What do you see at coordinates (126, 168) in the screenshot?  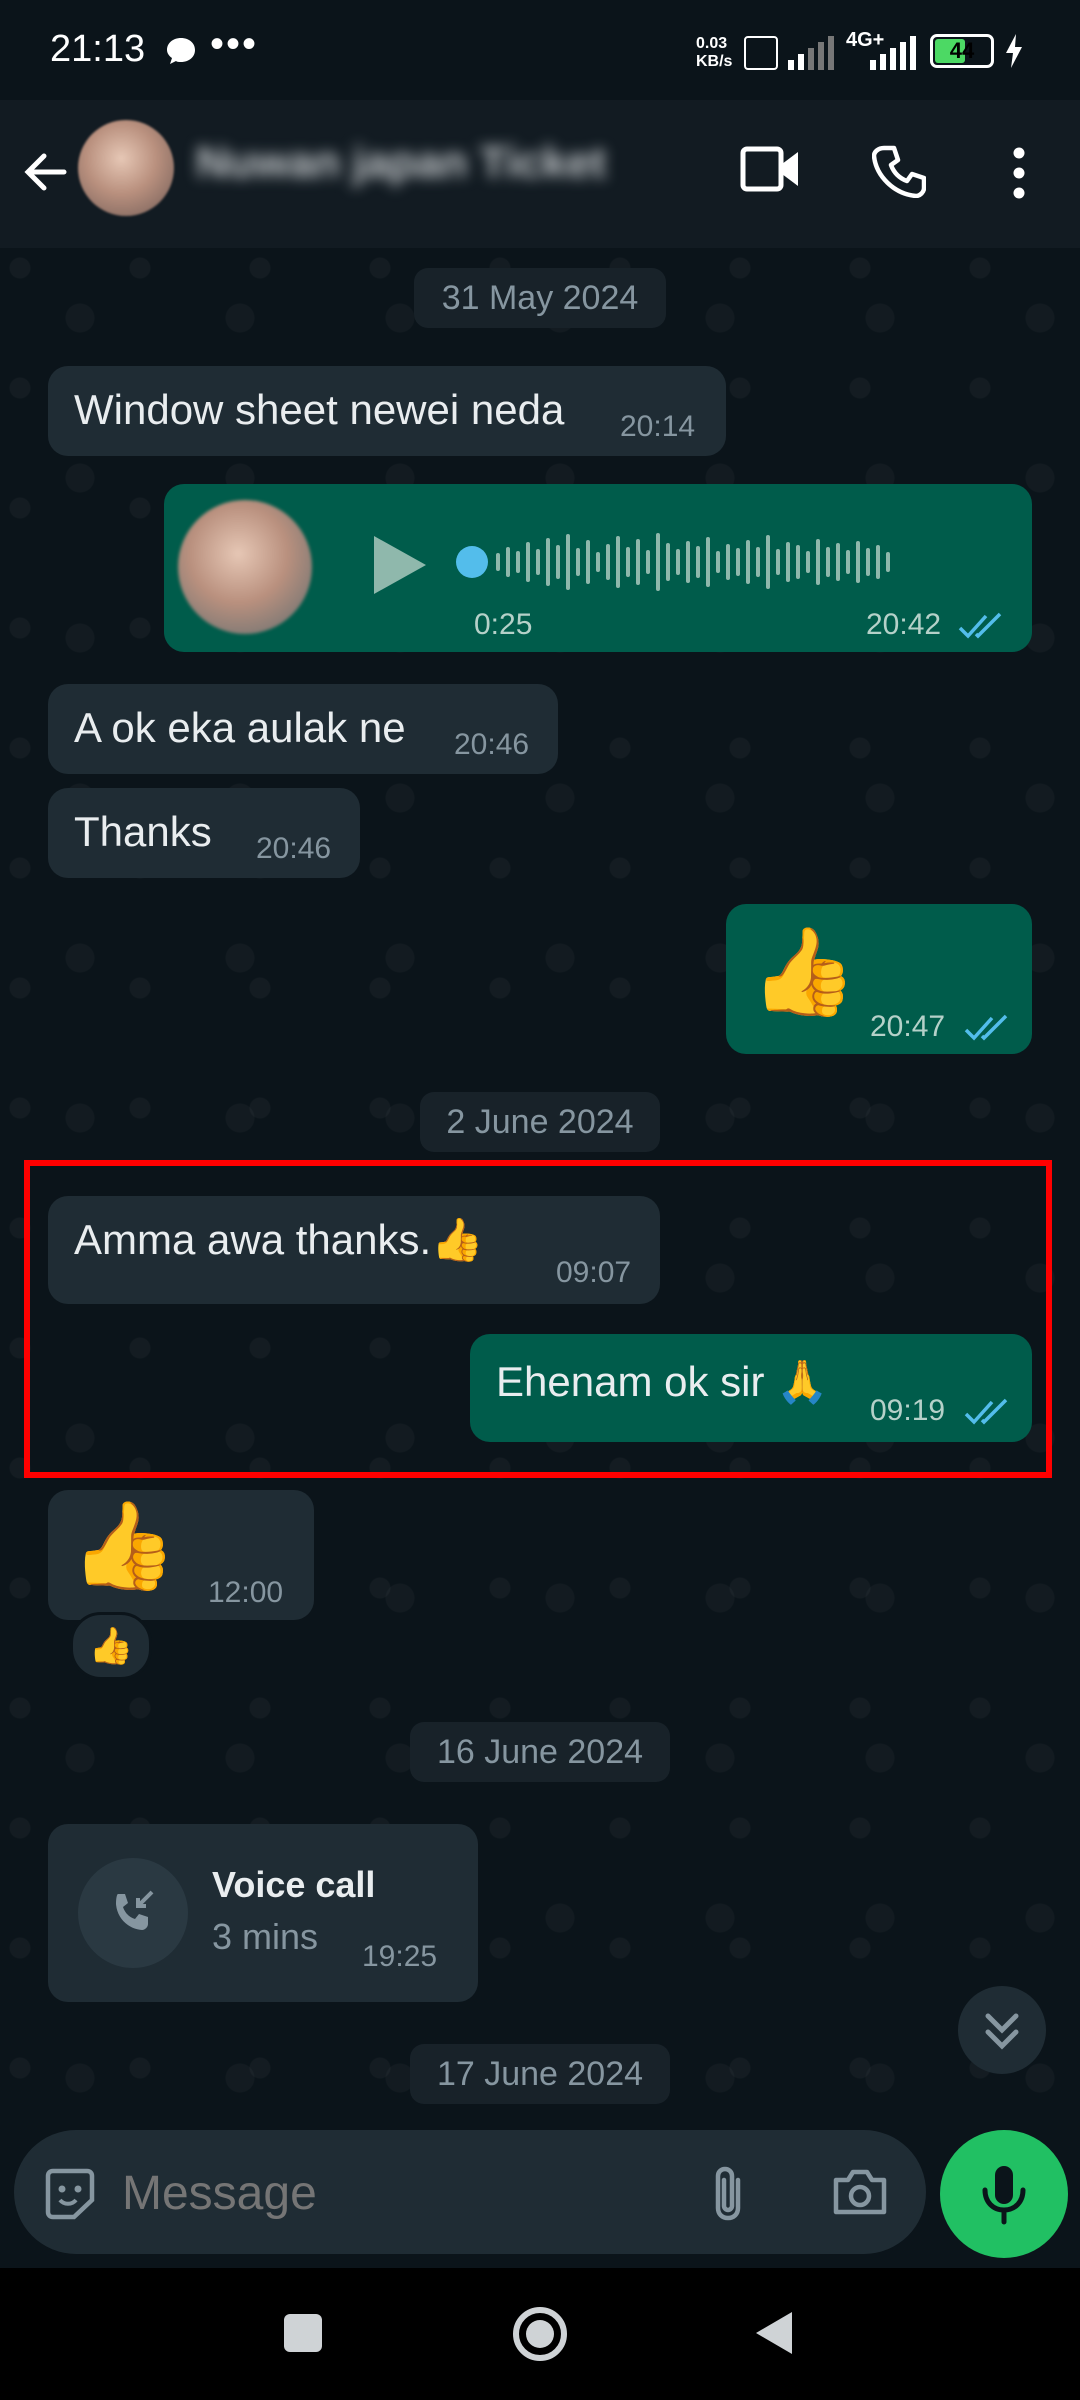 I see `contact-avatar` at bounding box center [126, 168].